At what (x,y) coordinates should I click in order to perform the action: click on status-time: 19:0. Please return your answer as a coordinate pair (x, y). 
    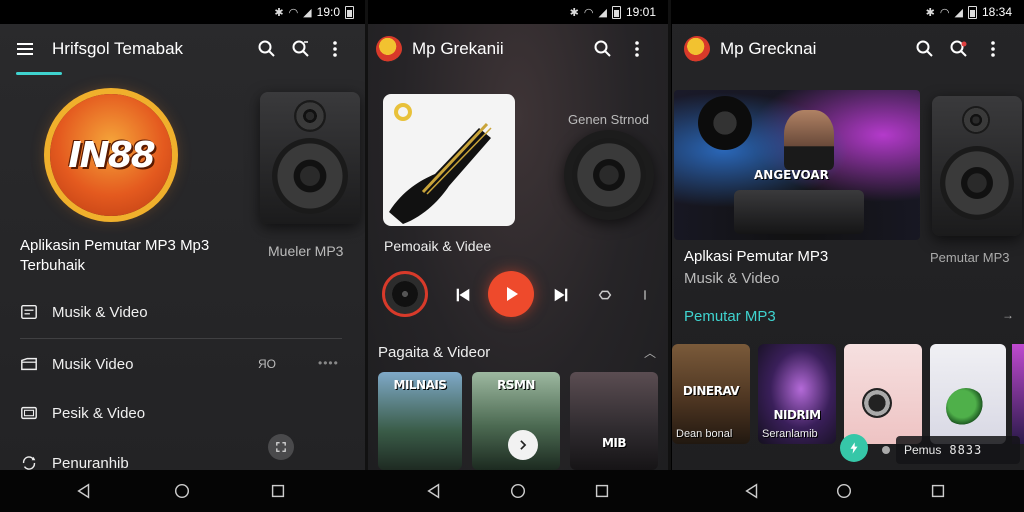
    Looking at the image, I should click on (328, 12).